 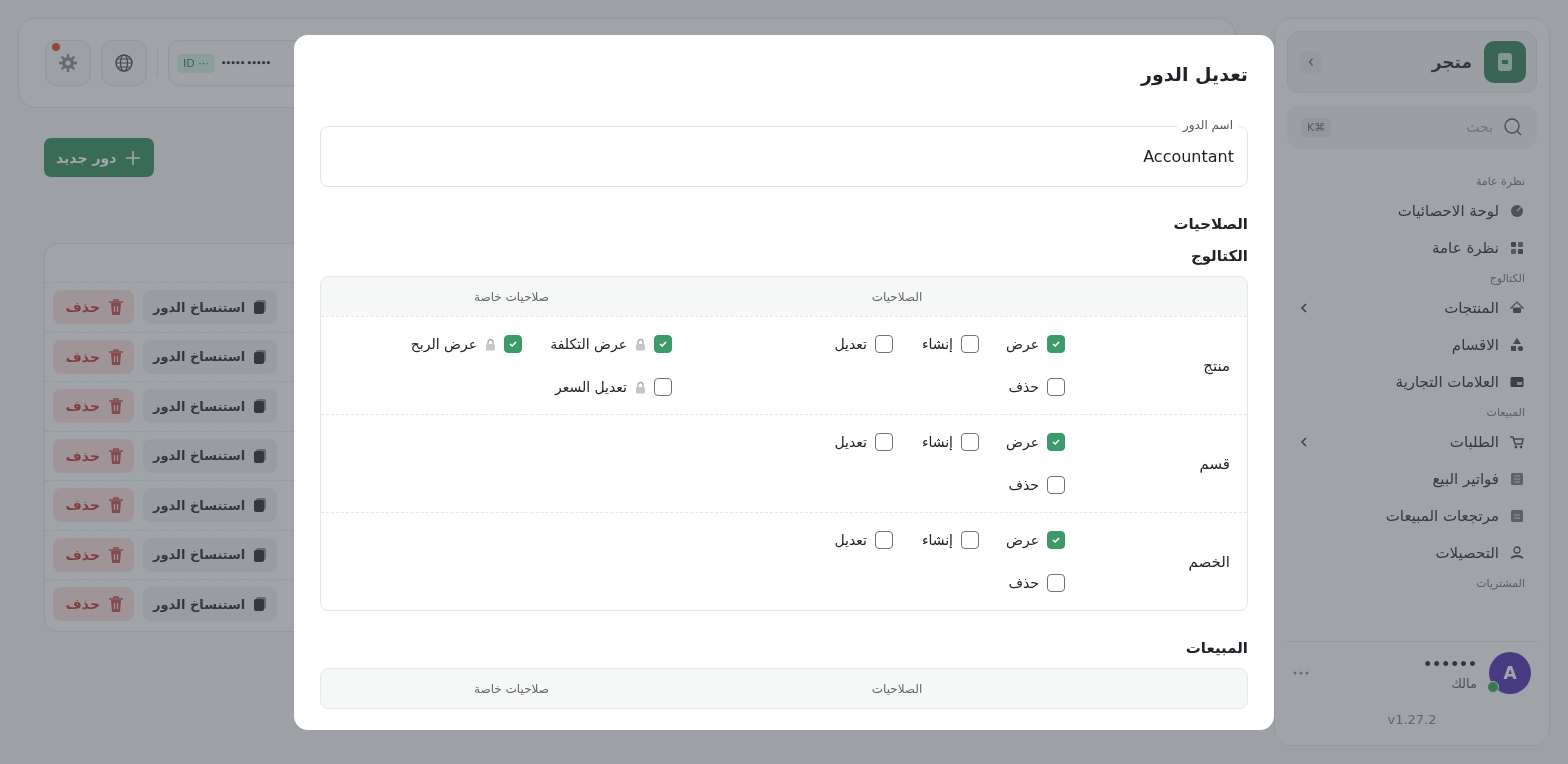 What do you see at coordinates (1513, 127) in the screenshot?
I see `search-icon` at bounding box center [1513, 127].